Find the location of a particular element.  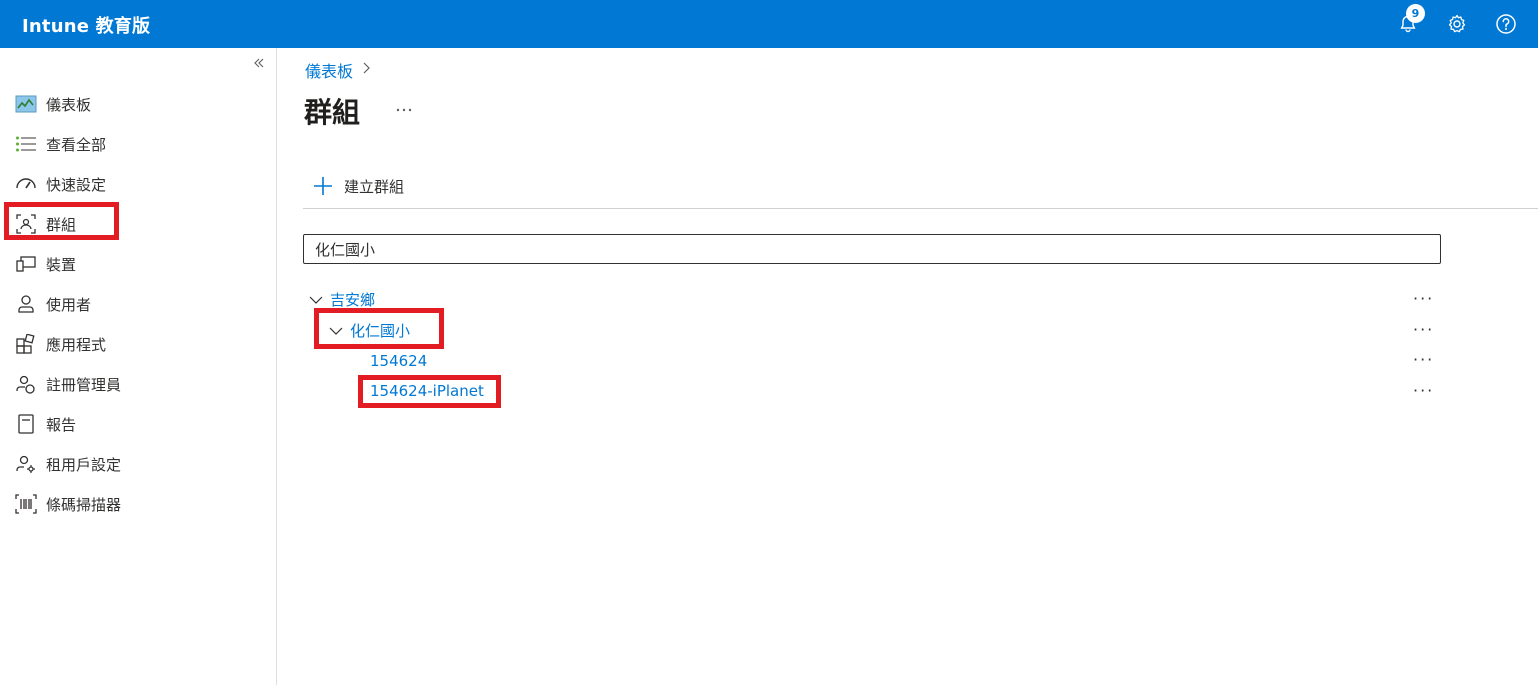

toolbar-divider is located at coordinates (920, 208).